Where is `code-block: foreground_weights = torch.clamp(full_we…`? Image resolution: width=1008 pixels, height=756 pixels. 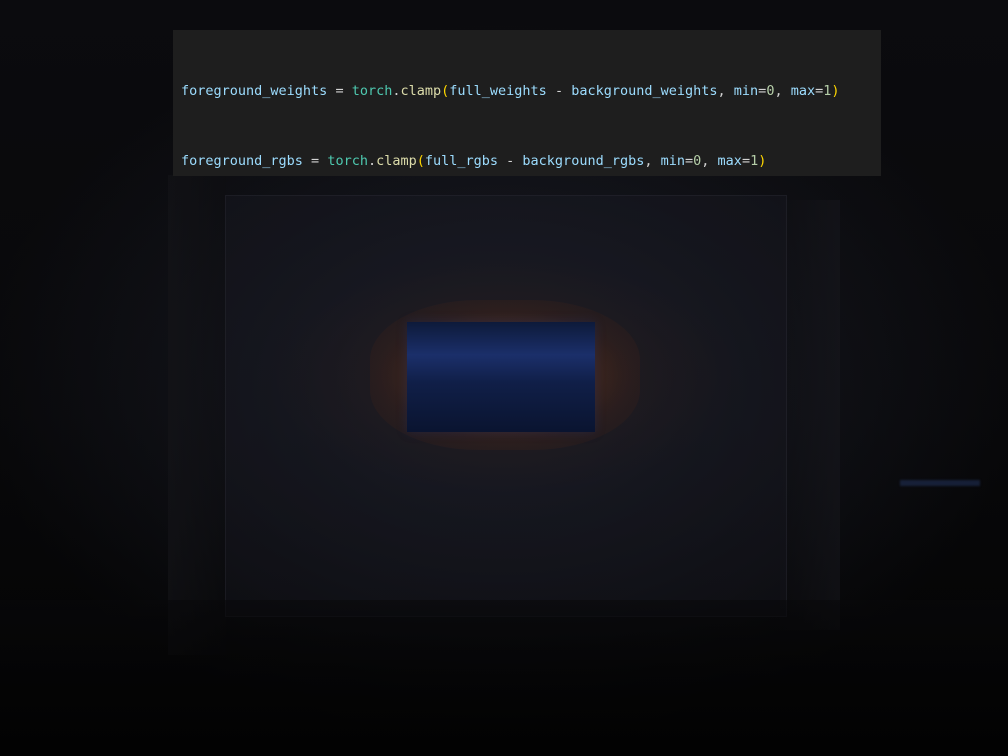
code-block: foreground_weights = torch.clamp(full_we… is located at coordinates (527, 103).